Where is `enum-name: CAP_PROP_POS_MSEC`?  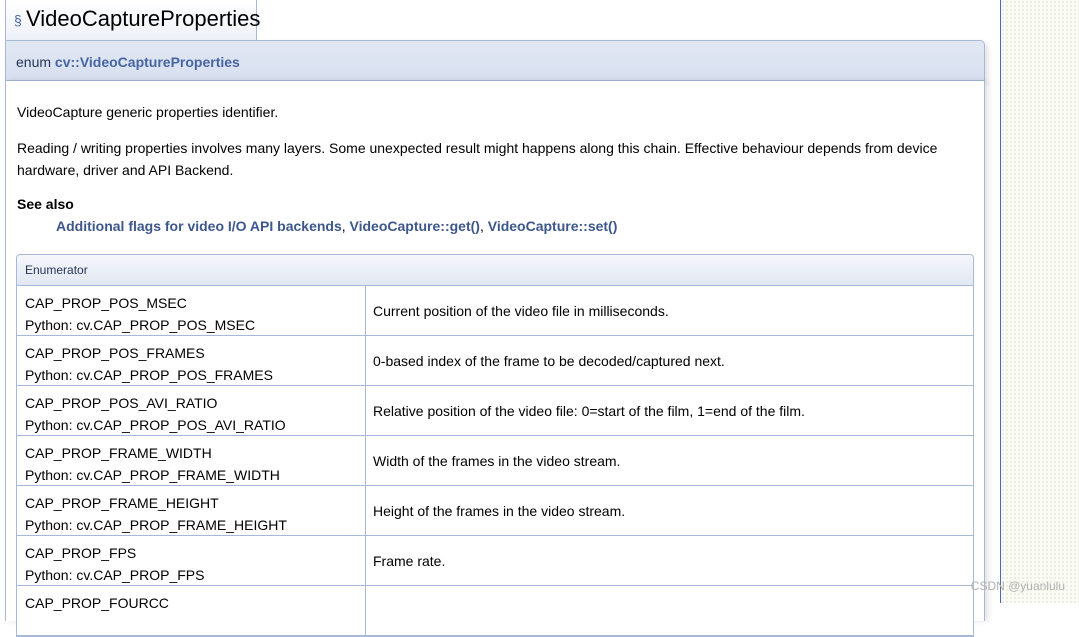 enum-name: CAP_PROP_POS_MSEC is located at coordinates (106, 303).